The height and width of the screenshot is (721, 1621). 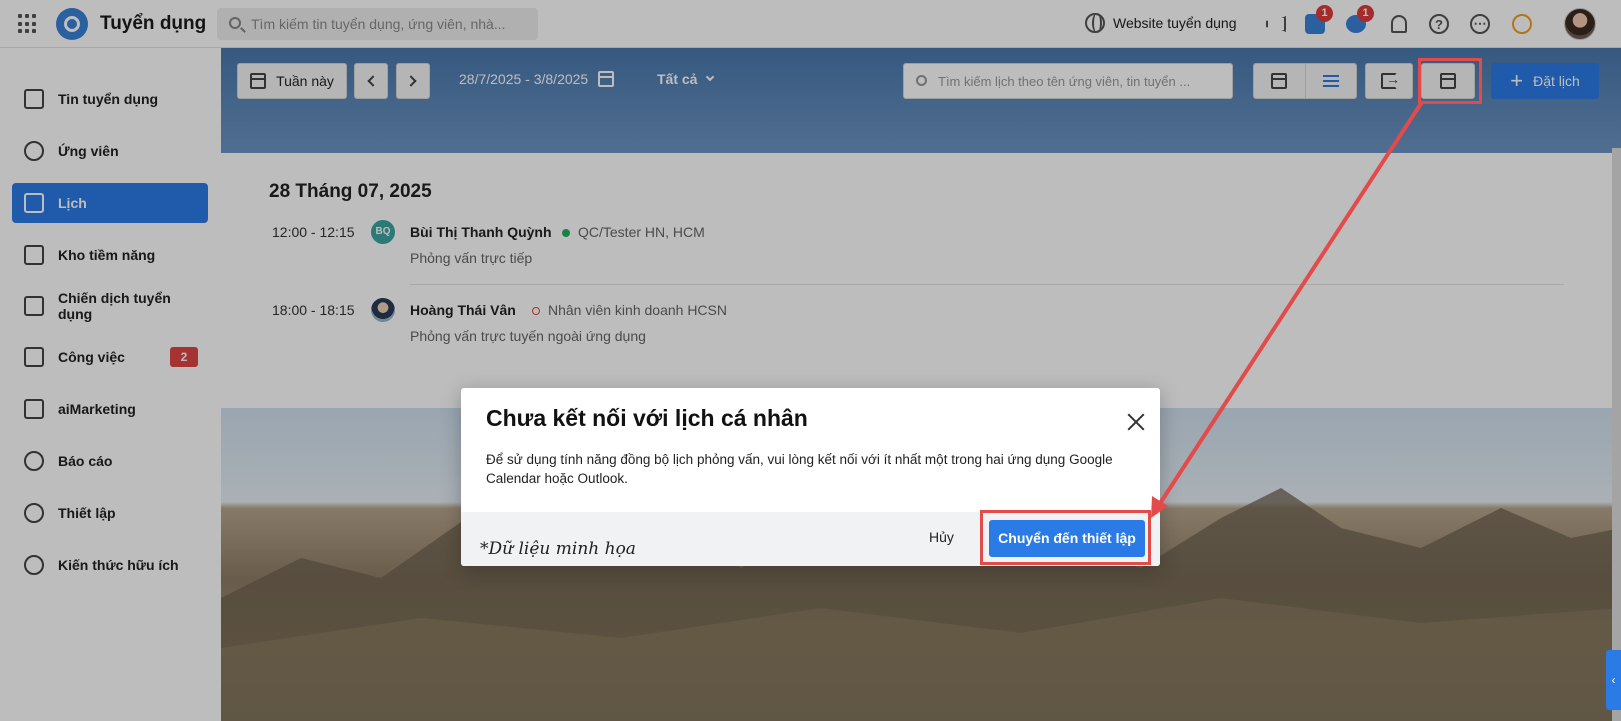 I want to click on illustrative-data-note: *Dữ liệu minh họa, so click(x=558, y=549).